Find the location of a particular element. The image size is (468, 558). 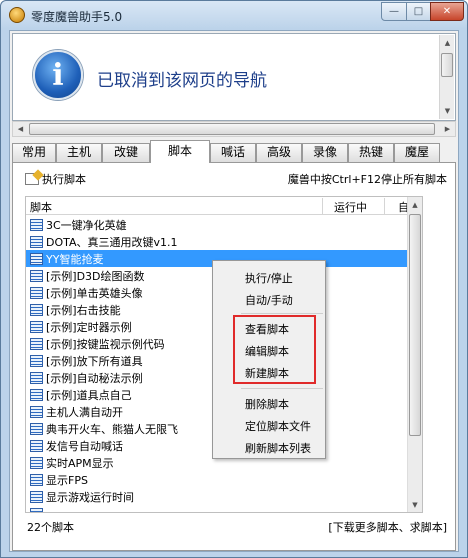

menu-item-auto-manual: 自动/手动 is located at coordinates (269, 300).